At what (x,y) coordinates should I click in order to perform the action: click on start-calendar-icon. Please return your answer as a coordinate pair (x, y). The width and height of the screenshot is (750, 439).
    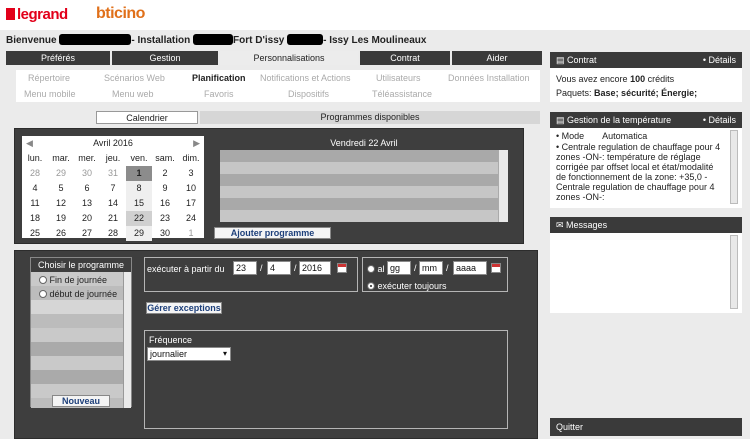
    Looking at the image, I should click on (342, 268).